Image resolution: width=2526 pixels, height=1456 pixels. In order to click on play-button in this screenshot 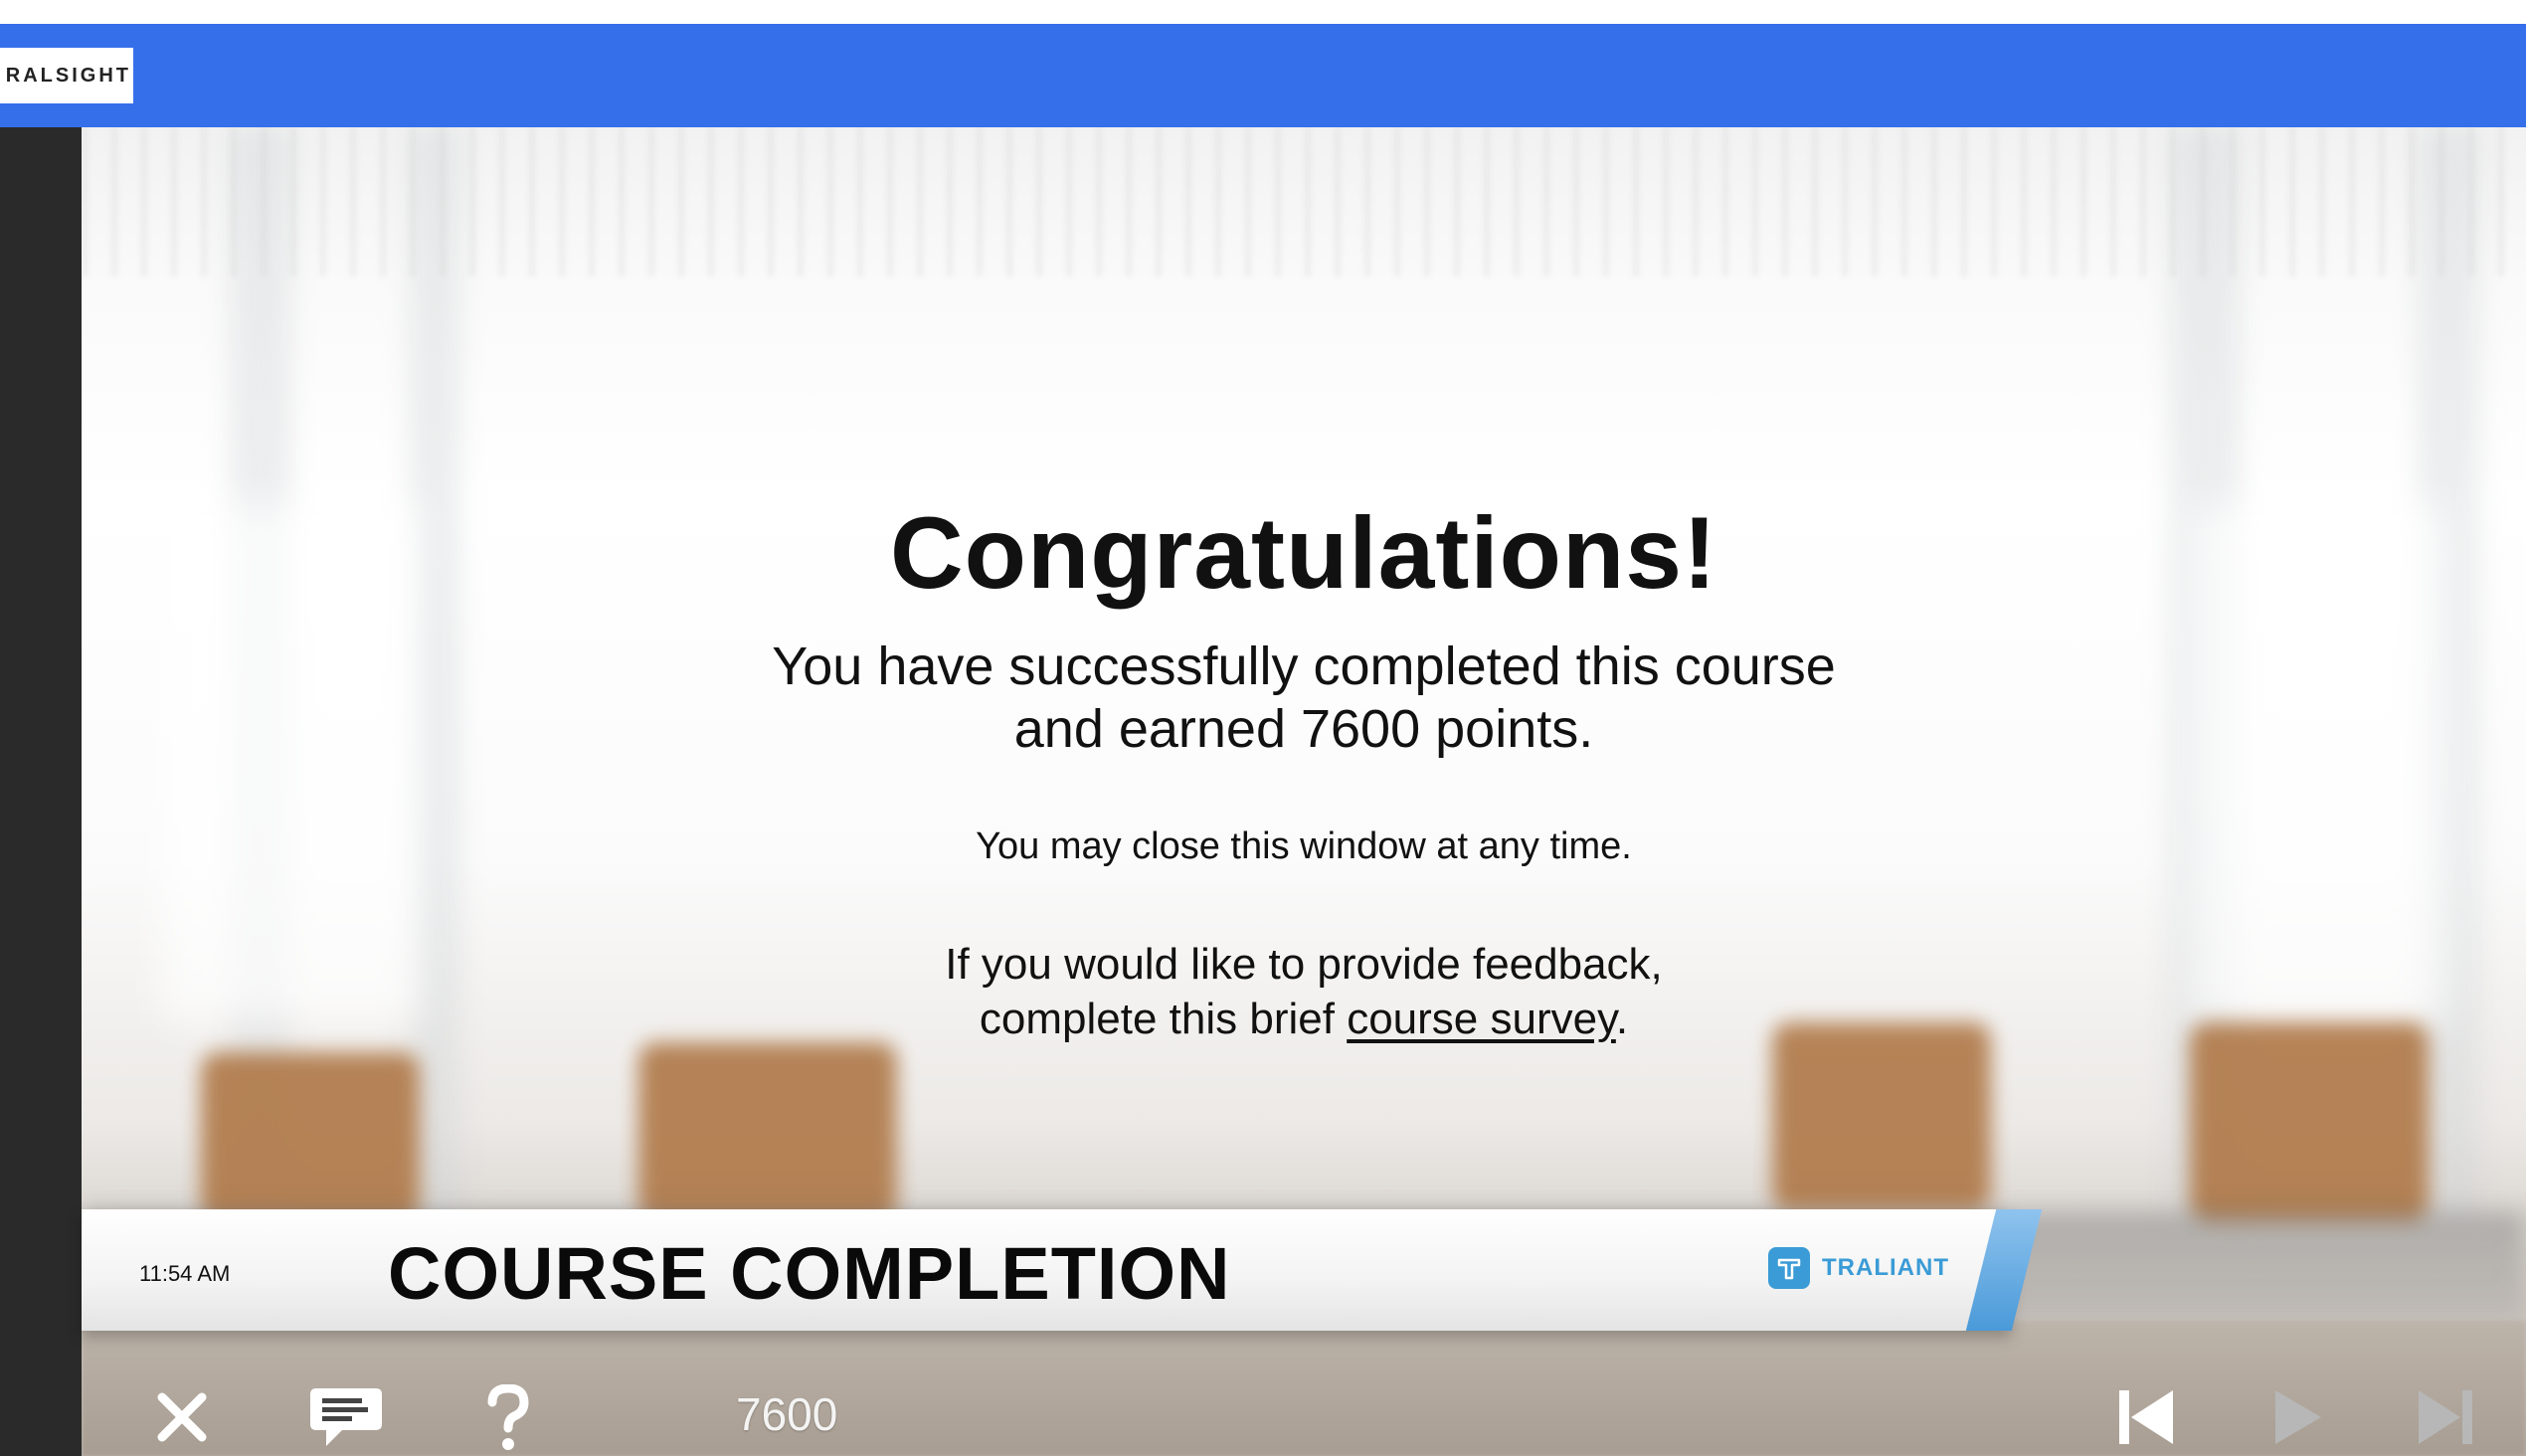, I will do `click(2297, 1417)`.